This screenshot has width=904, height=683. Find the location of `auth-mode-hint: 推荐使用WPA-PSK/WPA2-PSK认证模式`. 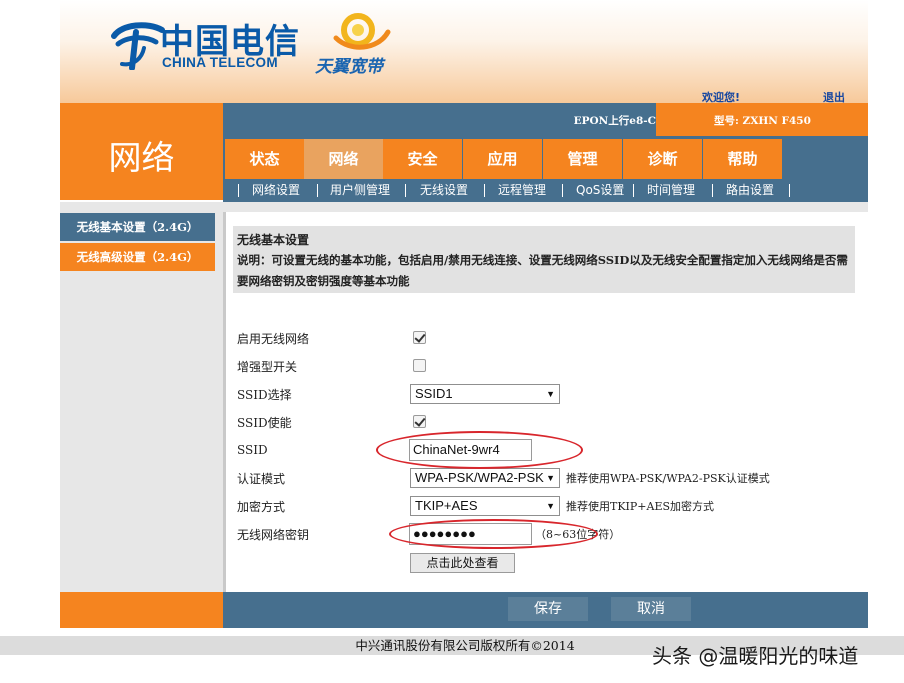

auth-mode-hint: 推荐使用WPA-PSK/WPA2-PSK认证模式 is located at coordinates (668, 478).